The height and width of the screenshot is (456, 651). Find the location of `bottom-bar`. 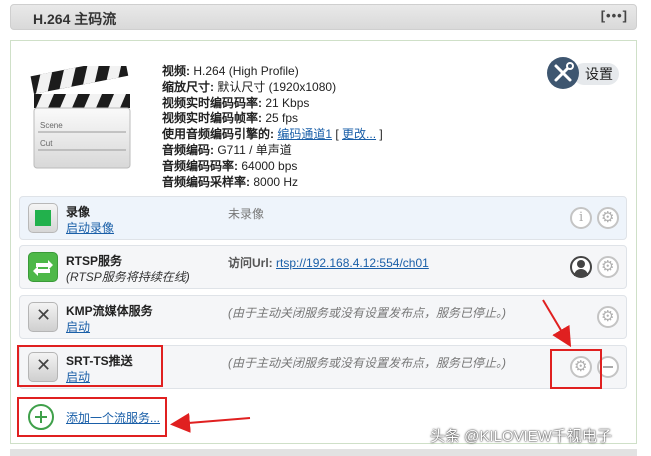

bottom-bar is located at coordinates (323, 452).